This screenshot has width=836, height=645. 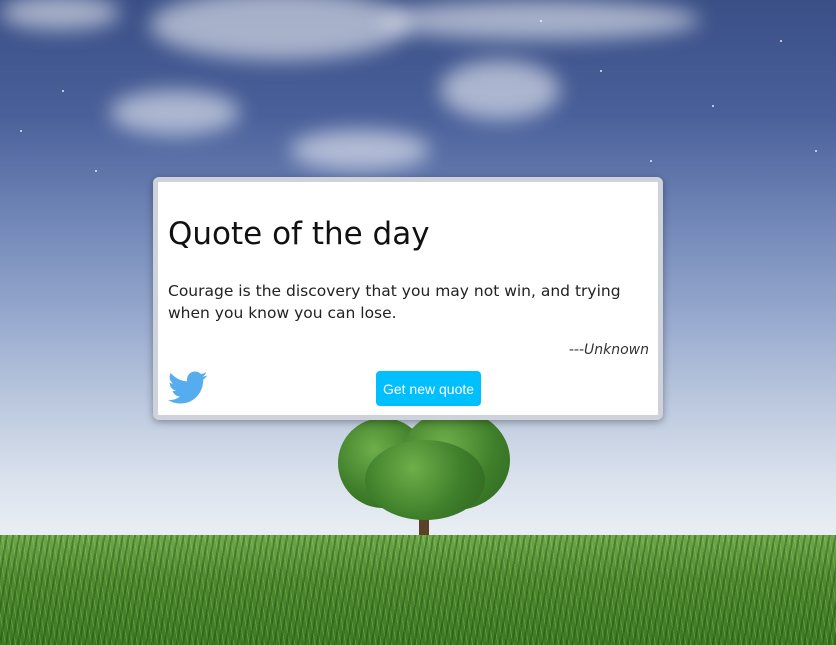 I want to click on page-title: Quote of the day, so click(x=299, y=234).